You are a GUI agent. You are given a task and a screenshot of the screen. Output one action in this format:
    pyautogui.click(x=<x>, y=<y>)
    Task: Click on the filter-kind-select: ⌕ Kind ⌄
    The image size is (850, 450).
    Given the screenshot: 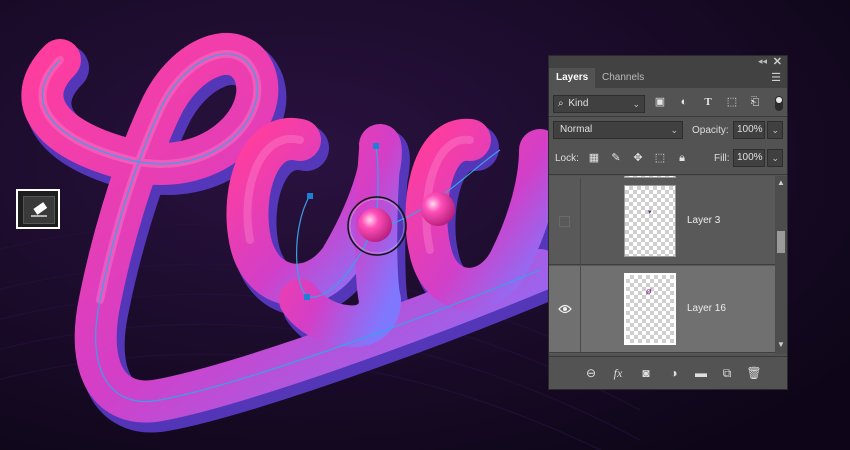 What is the action you would take?
    pyautogui.click(x=599, y=104)
    